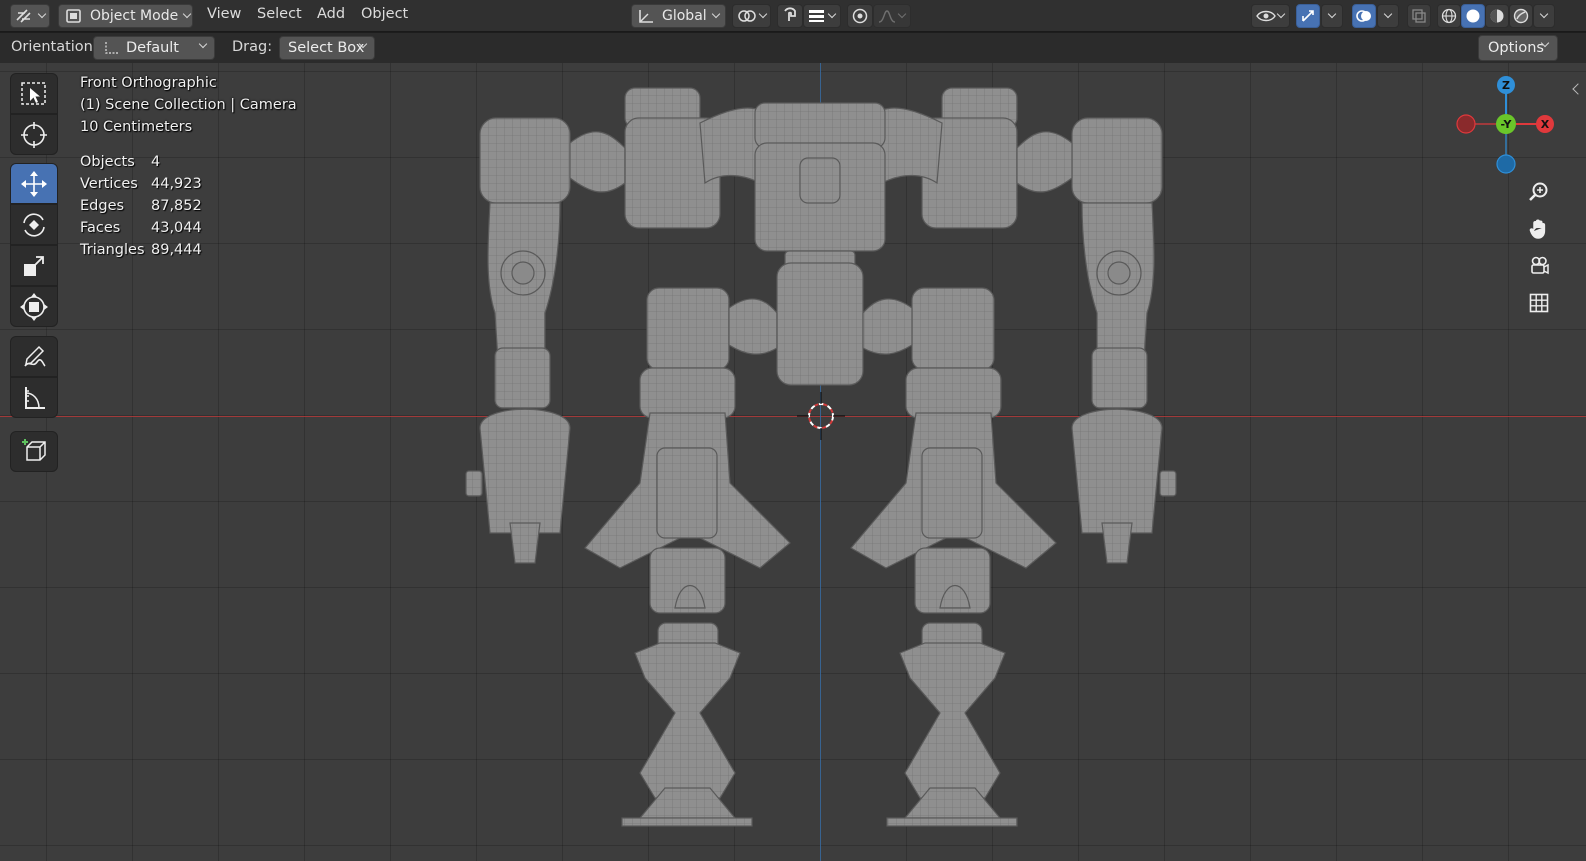 This screenshot has width=1586, height=861. I want to click on stat-triangles-label: Triangles, so click(112, 250).